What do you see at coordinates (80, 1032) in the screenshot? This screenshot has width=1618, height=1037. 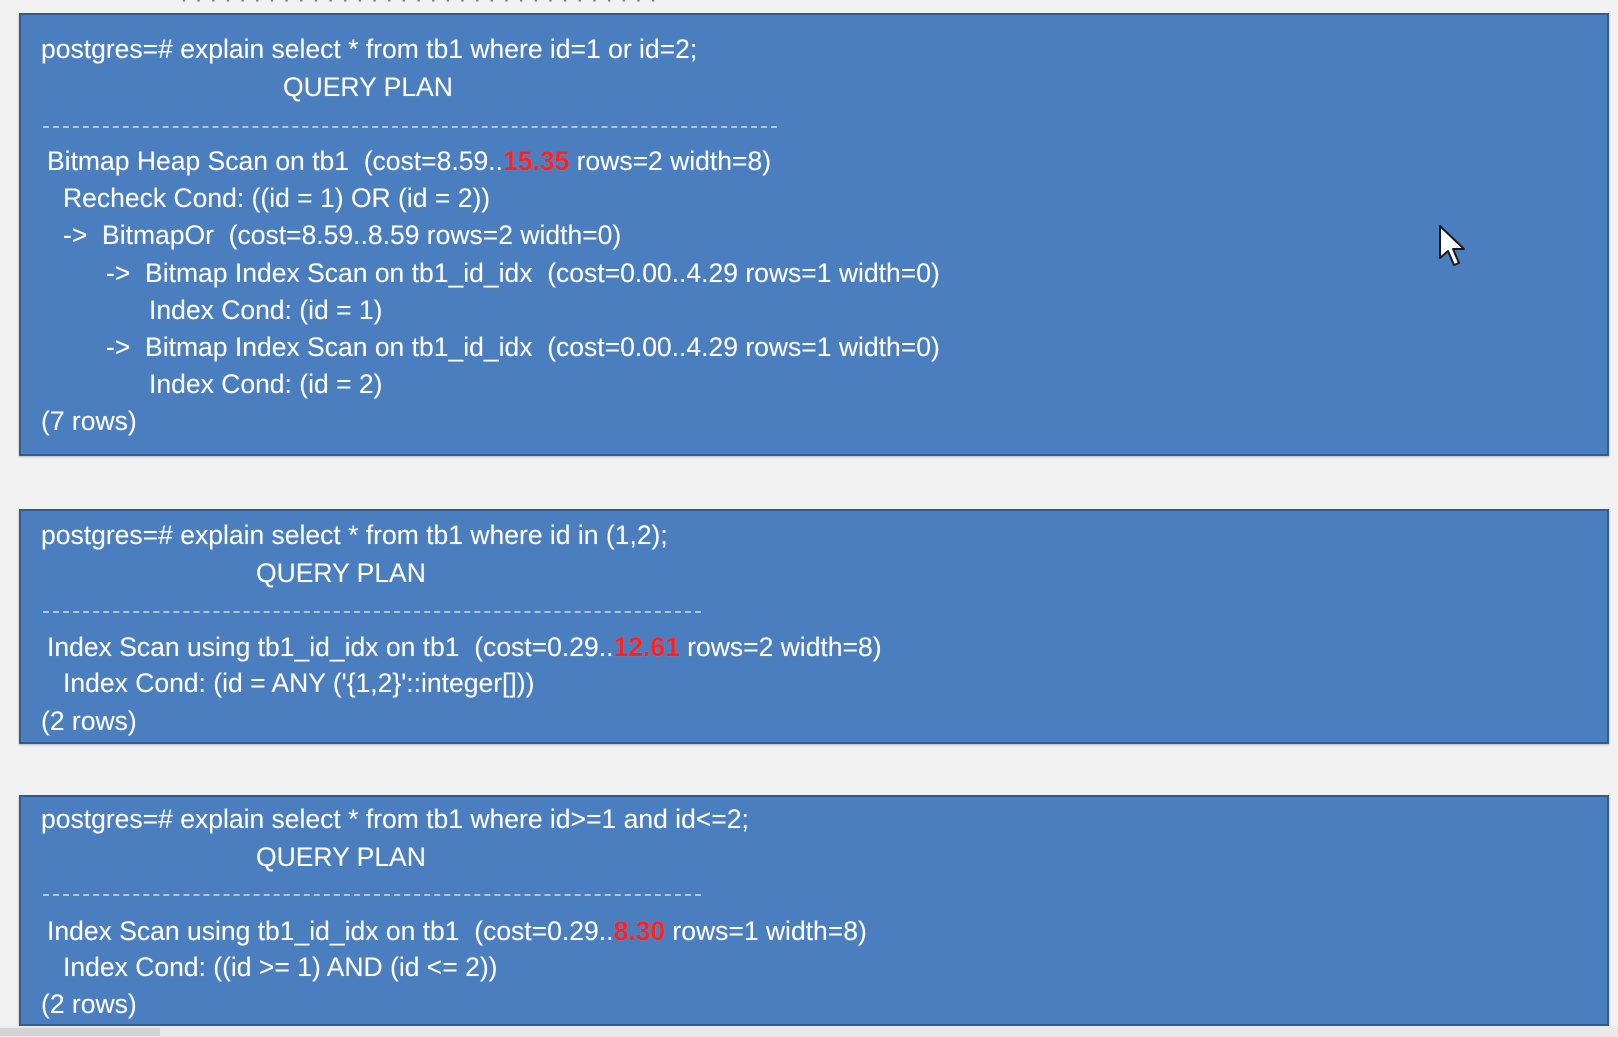 I see `scrollbar-thumb` at bounding box center [80, 1032].